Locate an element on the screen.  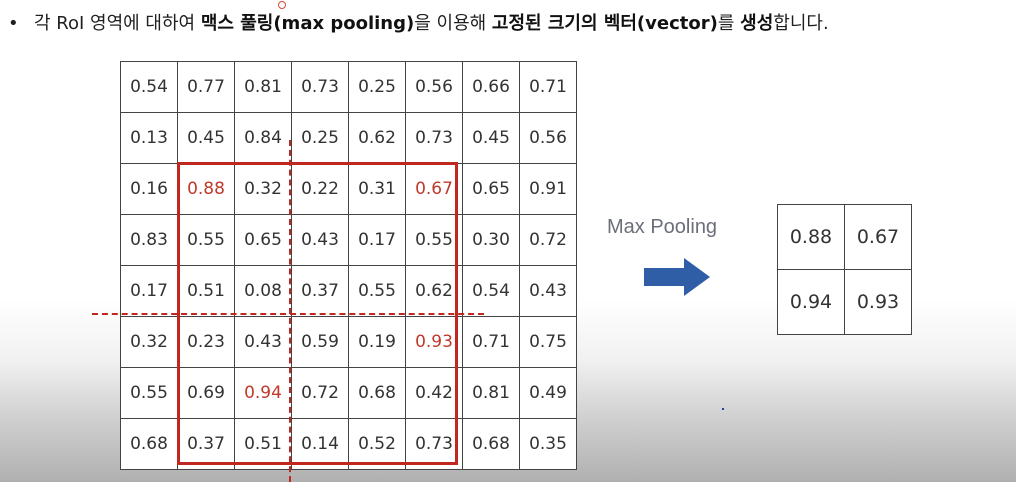
roi-vertical-split-line is located at coordinates (290, 311).